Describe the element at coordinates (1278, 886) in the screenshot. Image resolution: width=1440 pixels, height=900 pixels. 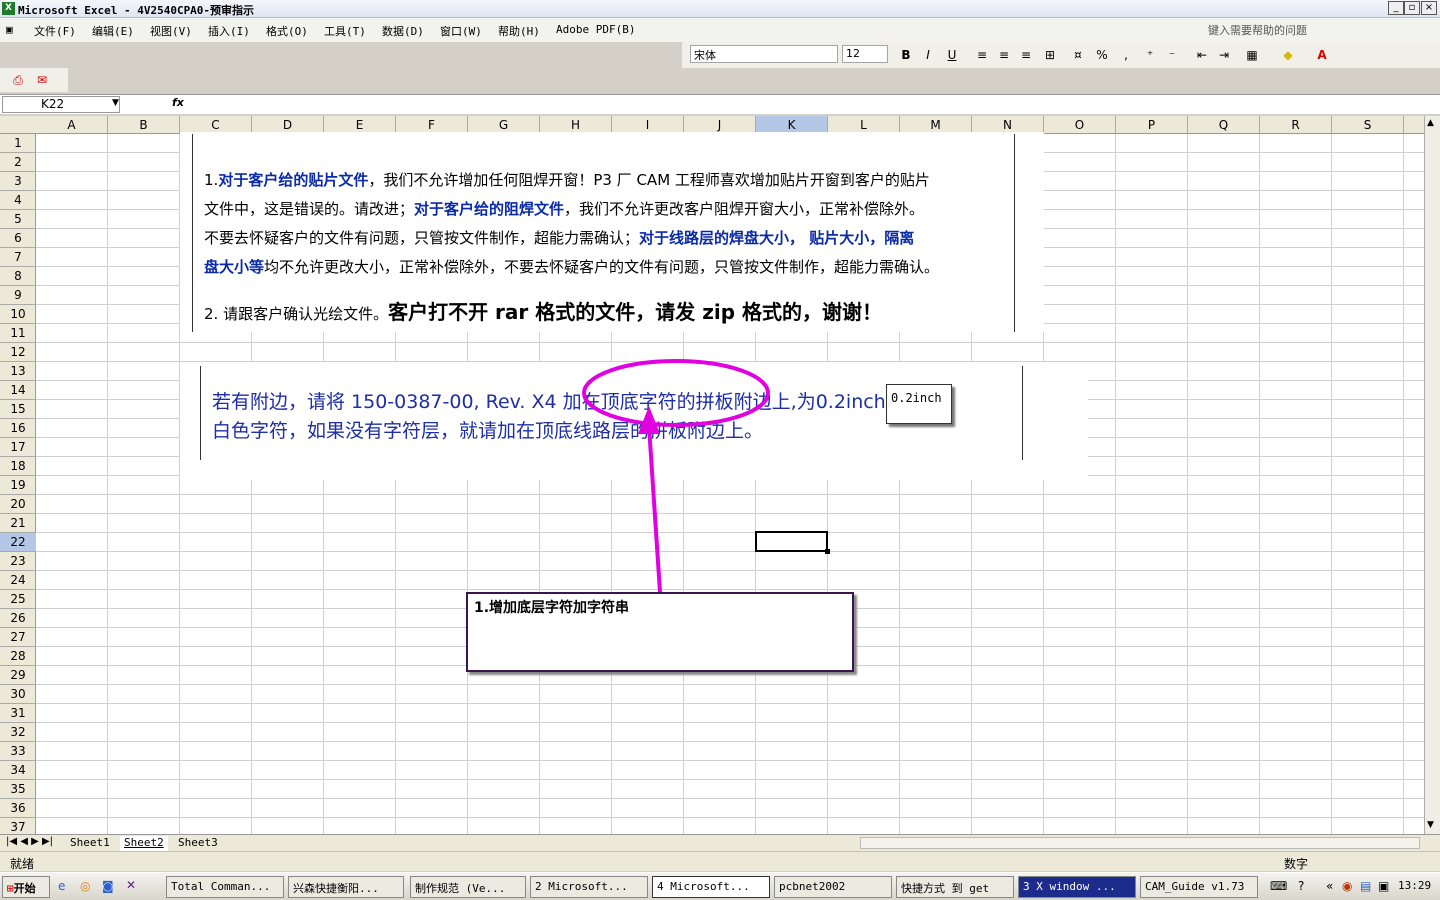
I see `keyboard-icon: ⌨` at that location.